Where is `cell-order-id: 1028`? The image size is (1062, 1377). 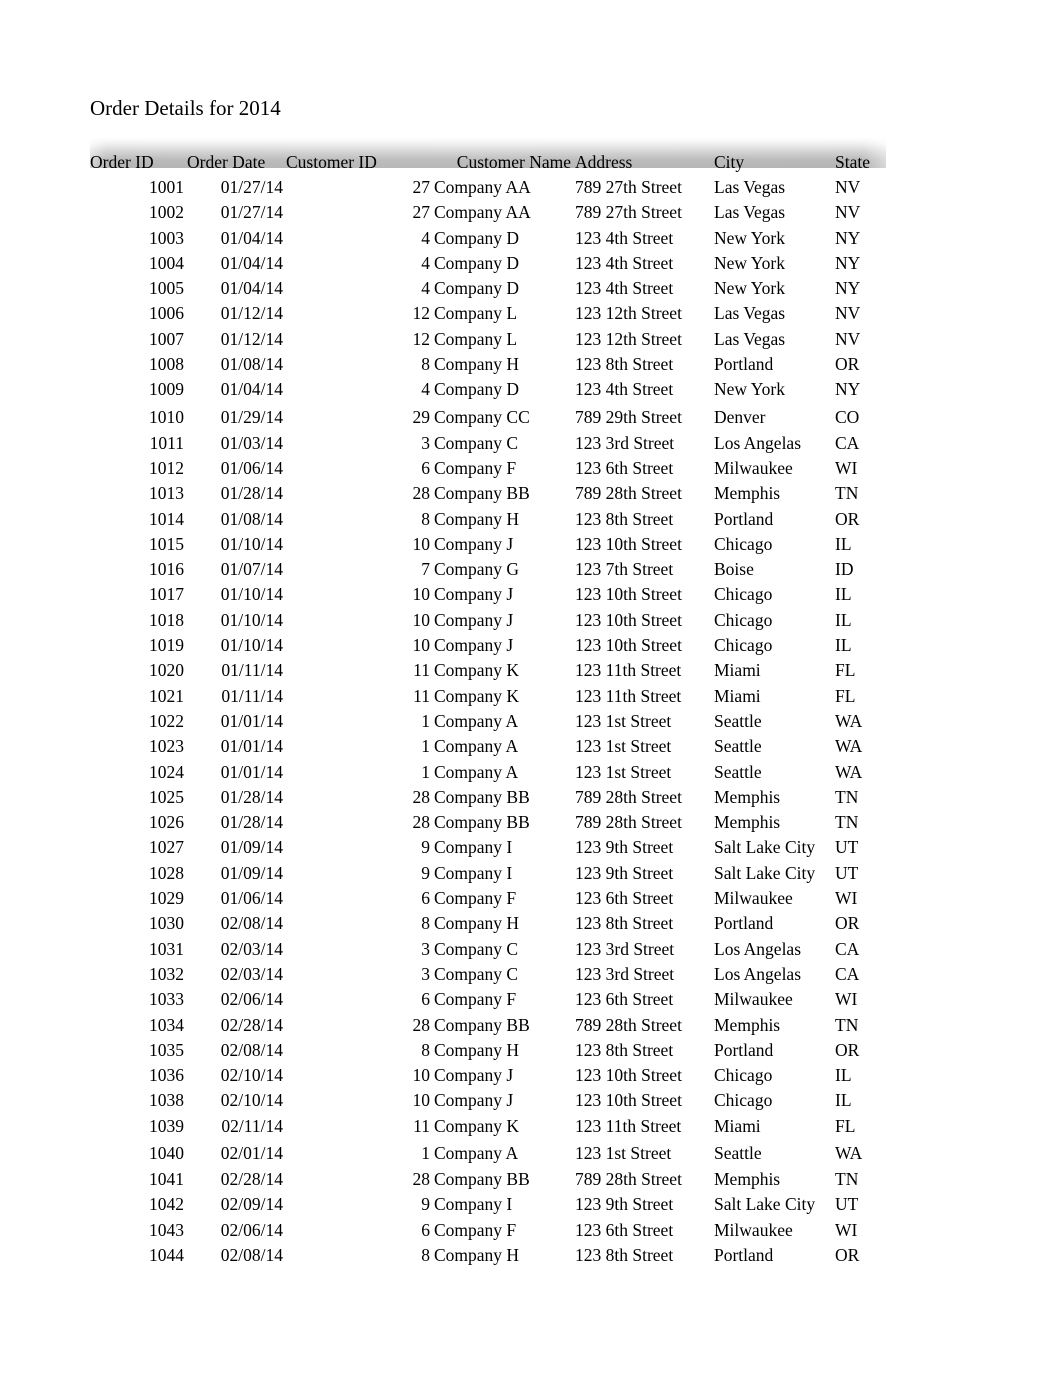
cell-order-id: 1028 is located at coordinates (138, 873).